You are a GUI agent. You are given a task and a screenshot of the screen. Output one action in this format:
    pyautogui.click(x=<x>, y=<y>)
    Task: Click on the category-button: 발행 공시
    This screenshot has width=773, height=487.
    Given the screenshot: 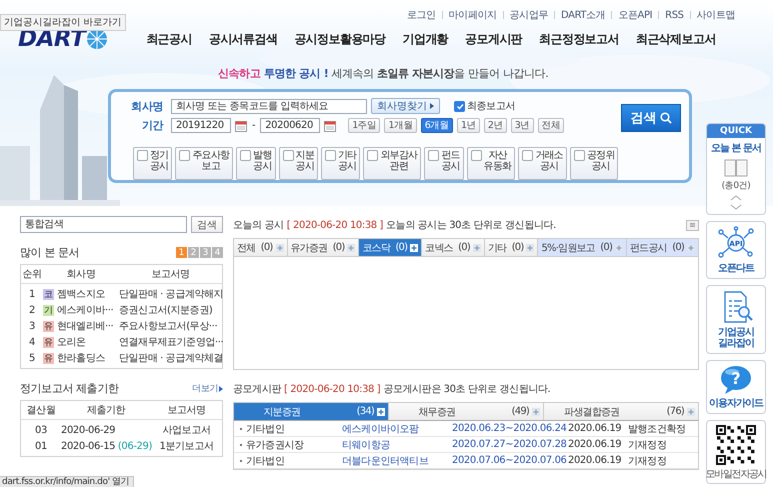 What is the action you would take?
    pyautogui.click(x=256, y=163)
    